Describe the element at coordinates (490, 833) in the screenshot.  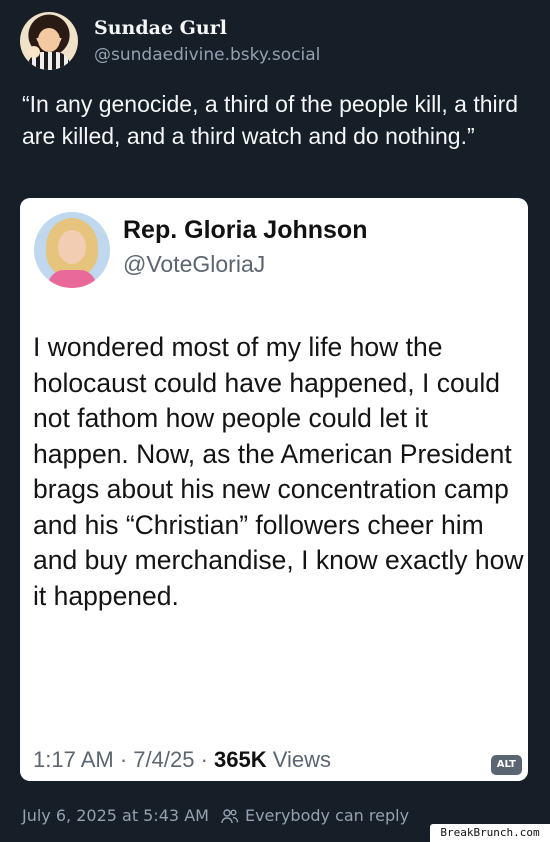
I see `watermark: BreakBrunch.com` at that location.